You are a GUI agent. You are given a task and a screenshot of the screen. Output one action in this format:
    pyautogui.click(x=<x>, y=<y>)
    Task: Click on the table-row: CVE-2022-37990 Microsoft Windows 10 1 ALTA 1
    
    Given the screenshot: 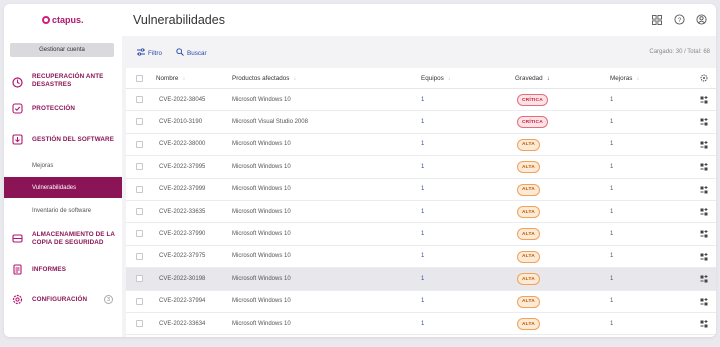 What is the action you would take?
    pyautogui.click(x=421, y=234)
    